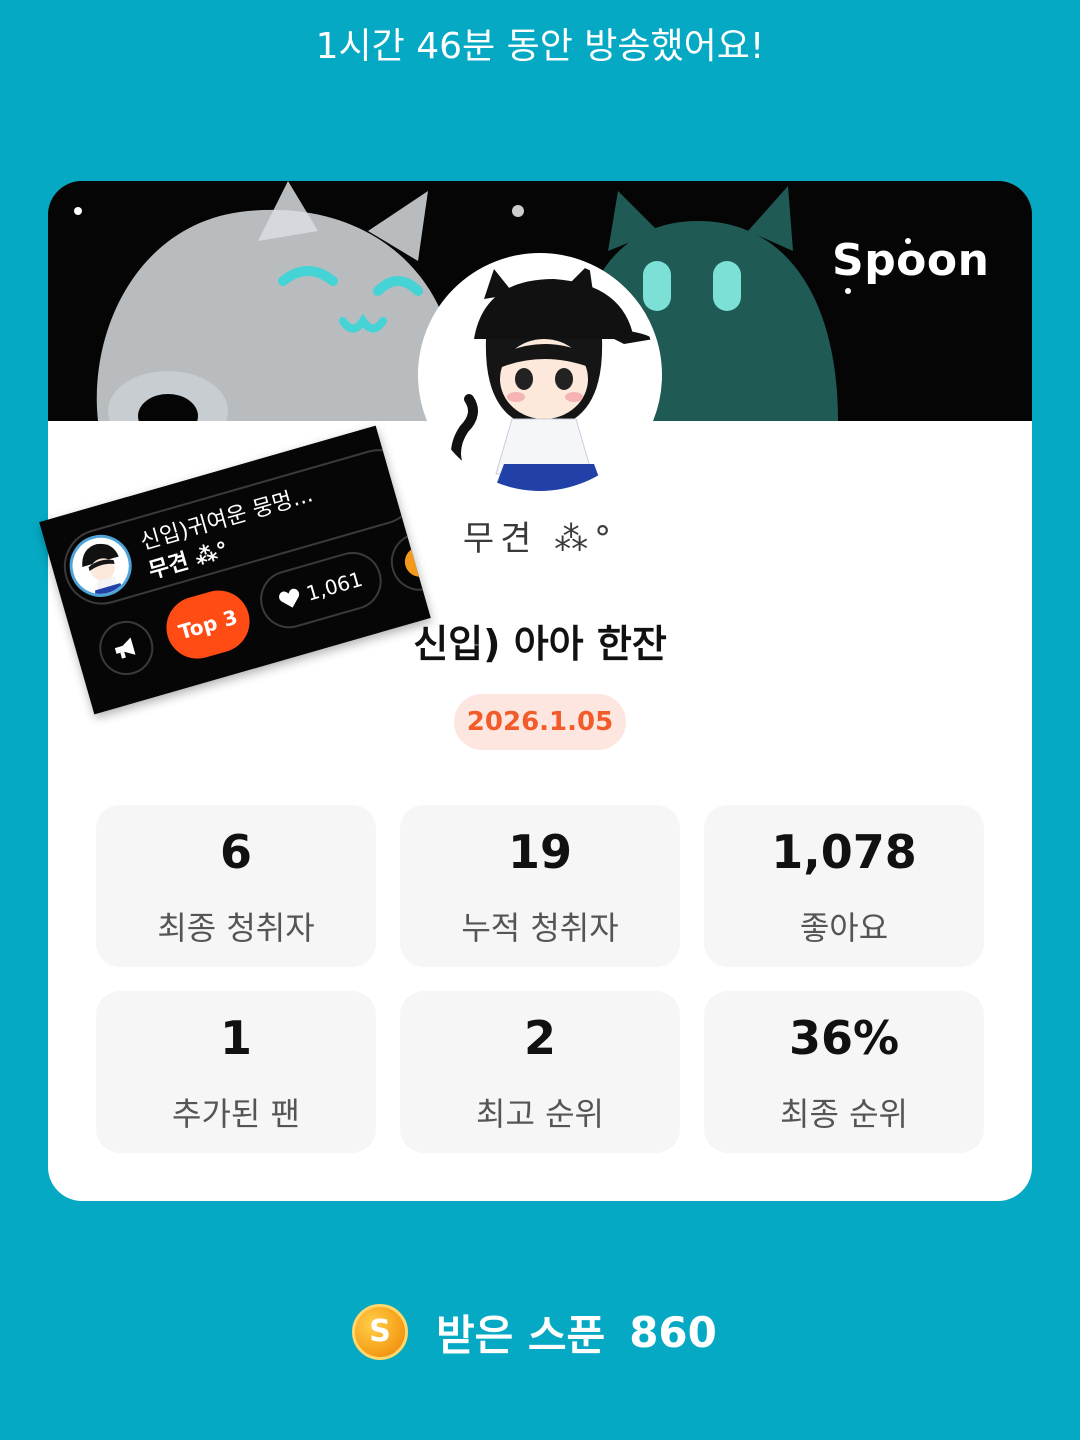 The width and height of the screenshot is (1080, 1440). I want to click on stat-value: 1, so click(235, 1038).